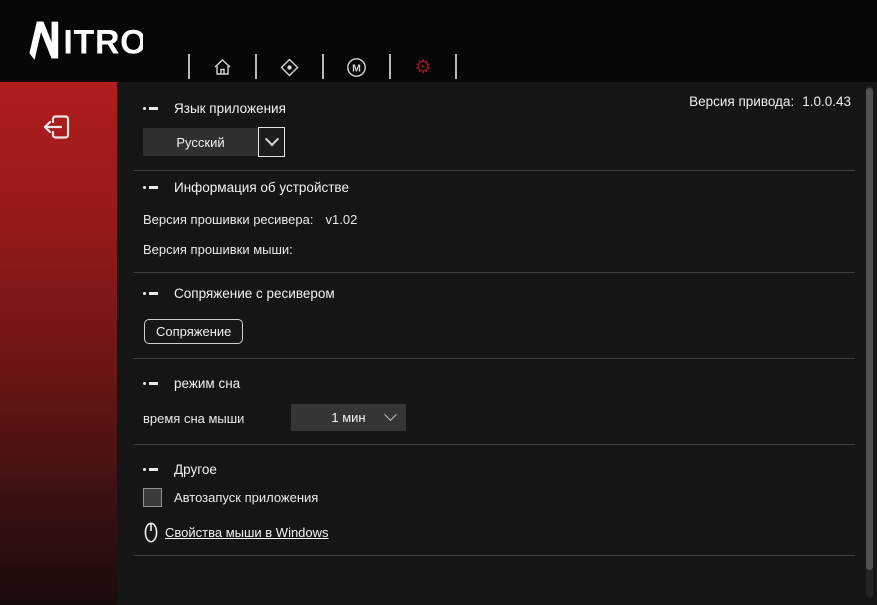 This screenshot has width=877, height=605. I want to click on sleep-time-label: время сна мыши, so click(194, 418).